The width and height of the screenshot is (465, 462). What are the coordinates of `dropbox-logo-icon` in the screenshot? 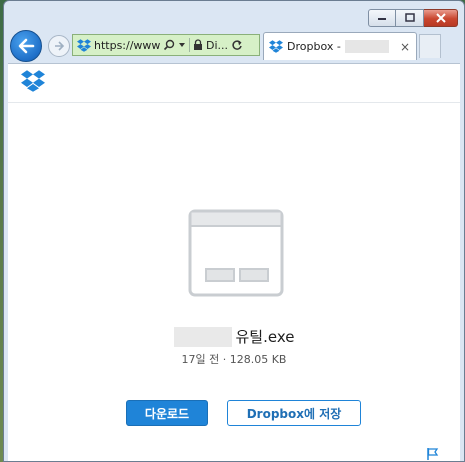 It's located at (33, 81).